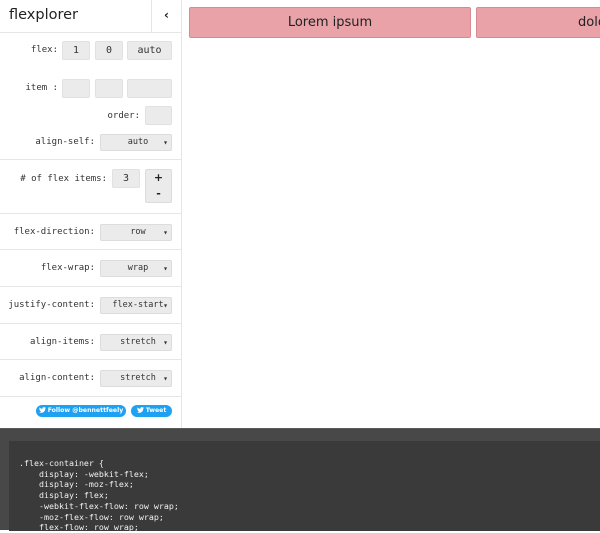 The image size is (600, 533). Describe the element at coordinates (85, 410) in the screenshot. I see `follow-label: Follow @bennettfeely` at that location.